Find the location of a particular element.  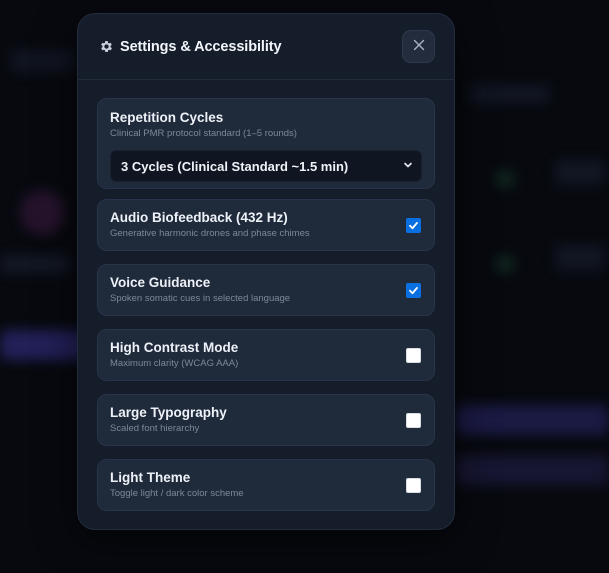

row-label: Light Theme is located at coordinates (150, 477).